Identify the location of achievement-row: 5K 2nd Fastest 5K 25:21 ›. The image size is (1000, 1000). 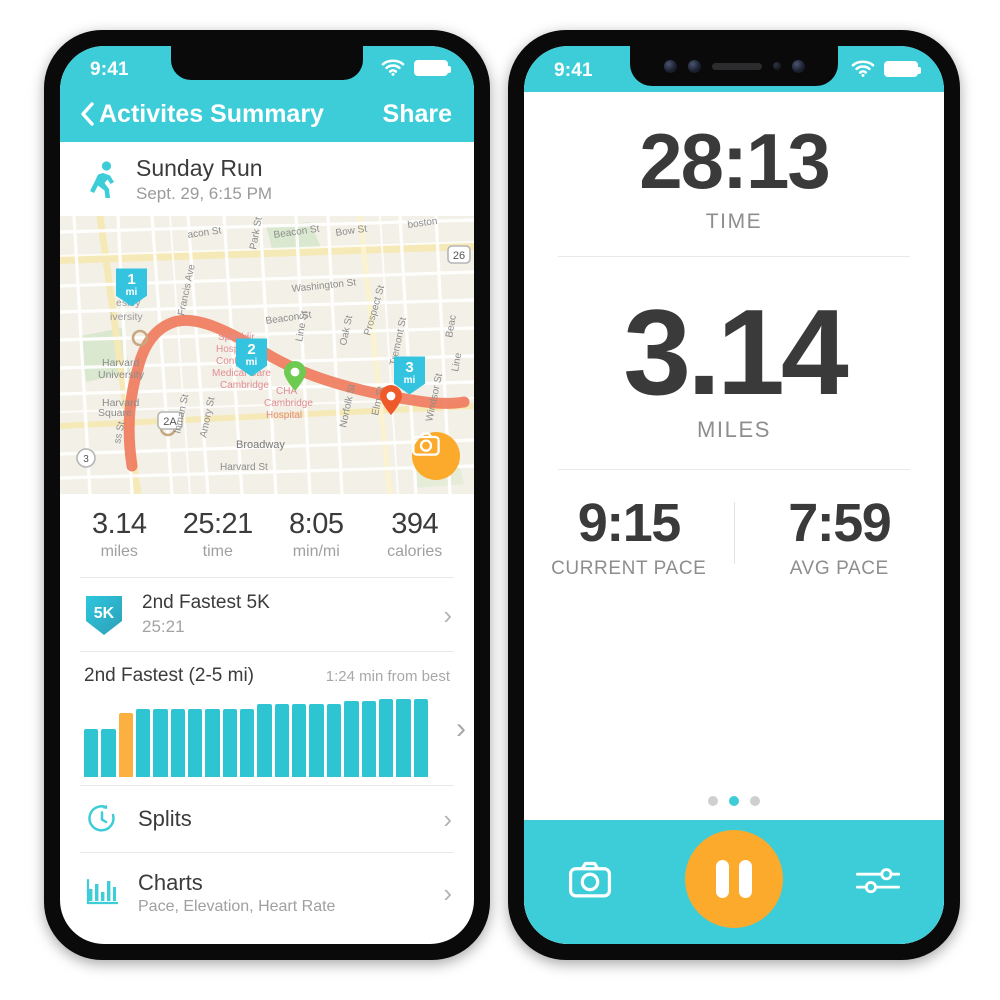
(267, 614).